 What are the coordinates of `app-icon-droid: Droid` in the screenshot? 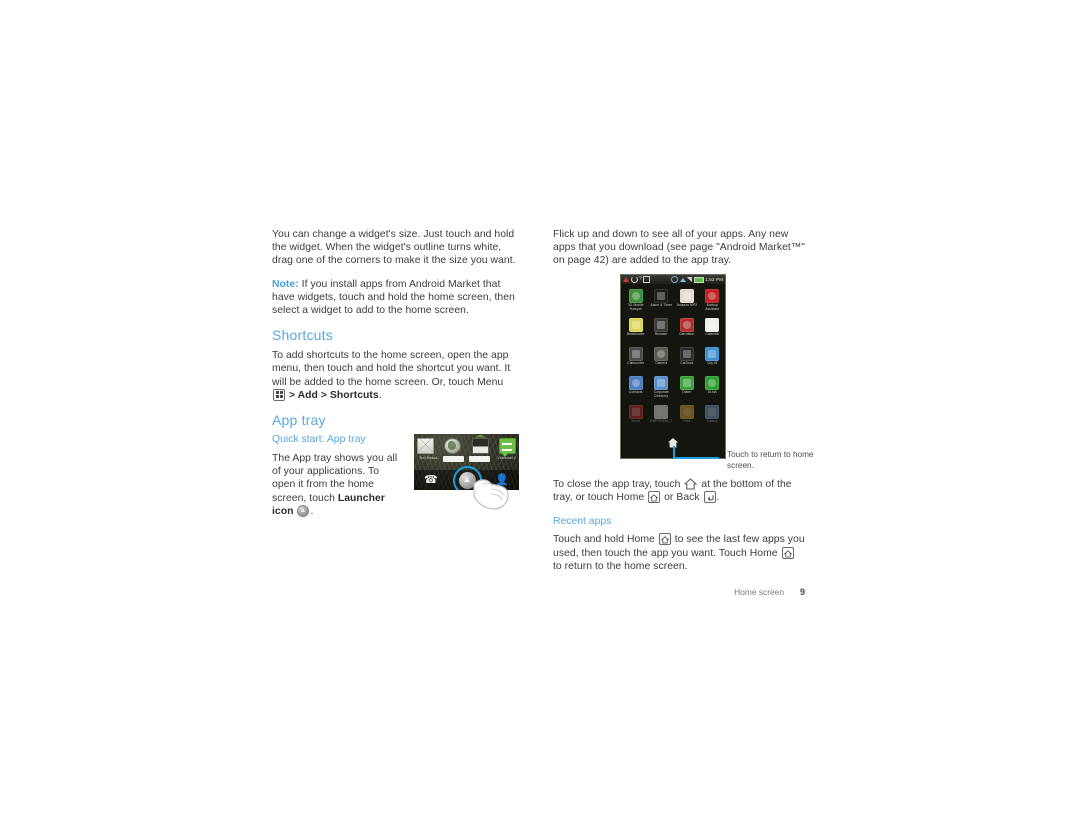 It's located at (636, 418).